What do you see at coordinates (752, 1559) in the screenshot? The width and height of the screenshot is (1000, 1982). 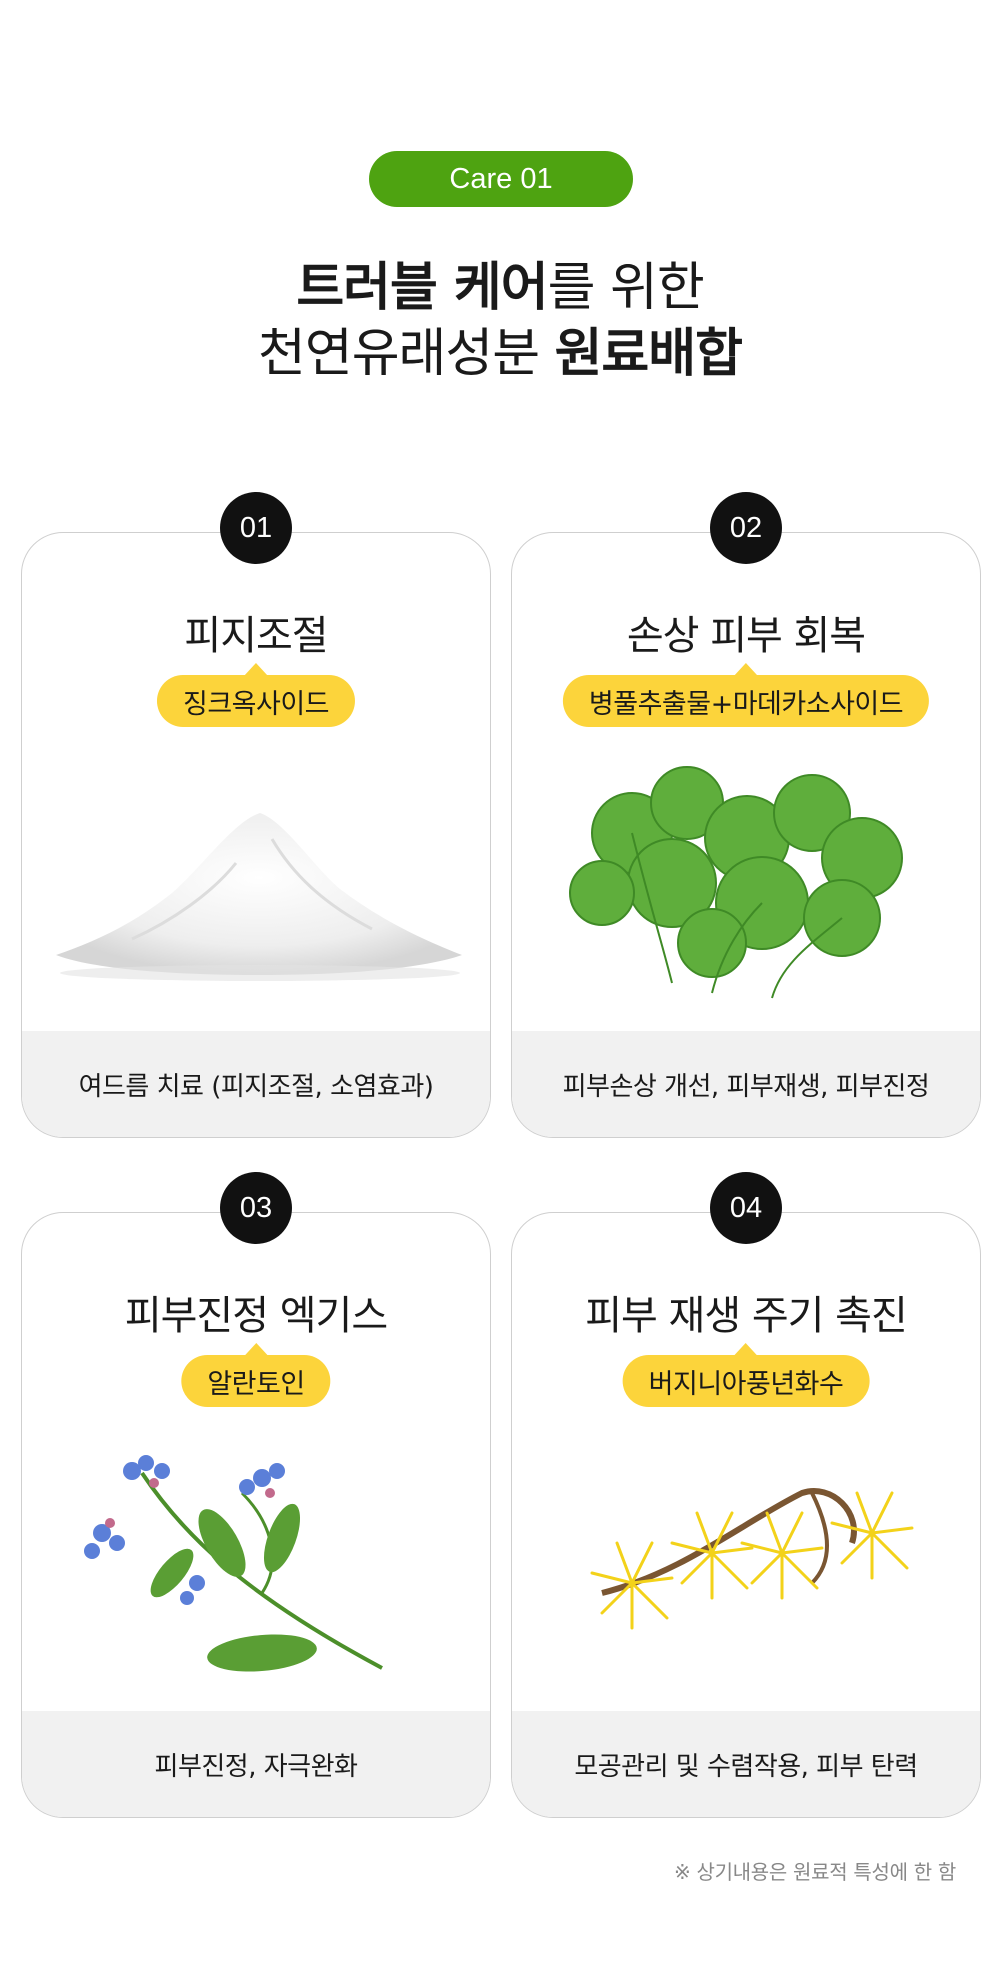 I see `witch-hazel-flower-image` at bounding box center [752, 1559].